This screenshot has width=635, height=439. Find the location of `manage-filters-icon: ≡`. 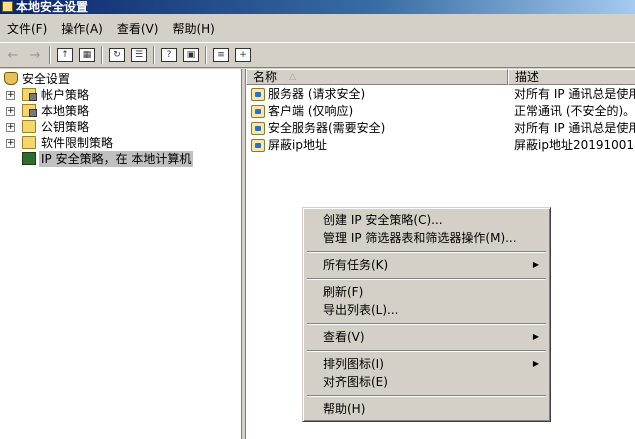

manage-filters-icon: ≡ is located at coordinates (221, 55).